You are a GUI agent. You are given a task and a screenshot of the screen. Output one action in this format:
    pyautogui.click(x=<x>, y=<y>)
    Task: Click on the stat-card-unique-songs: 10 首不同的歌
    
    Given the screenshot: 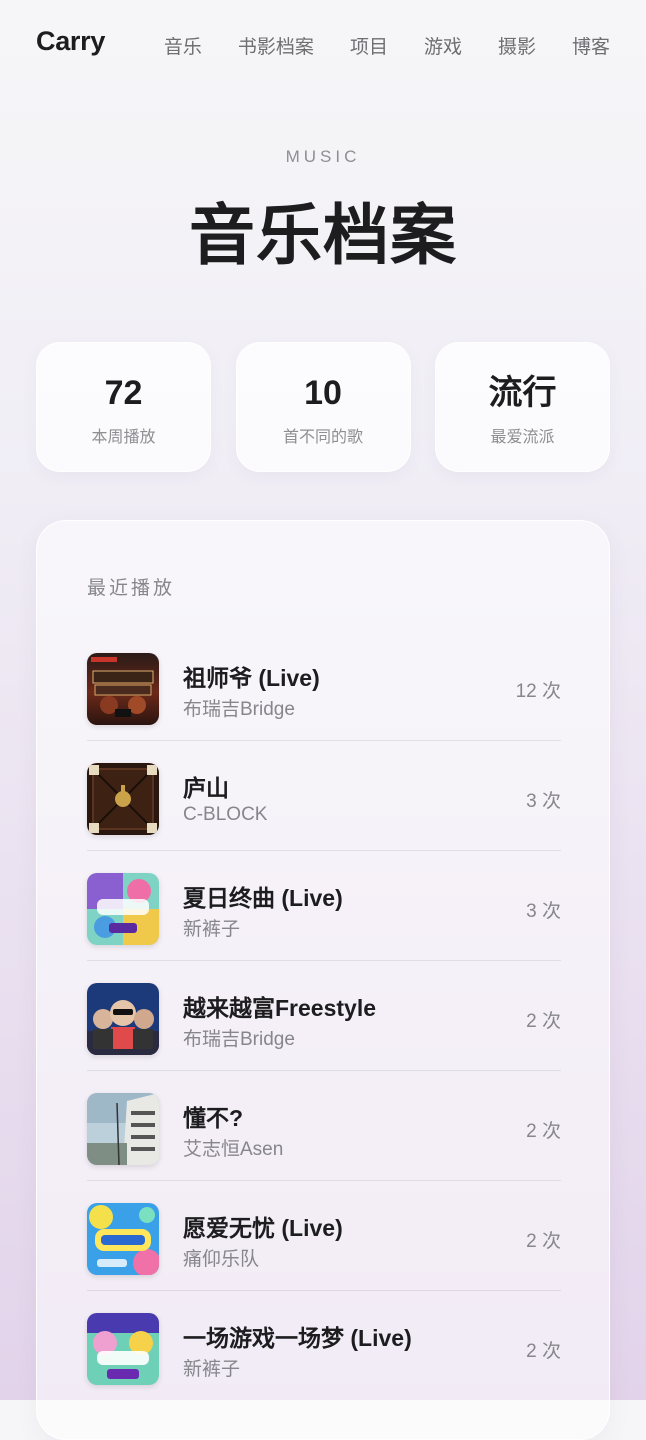 What is the action you would take?
    pyautogui.click(x=323, y=407)
    